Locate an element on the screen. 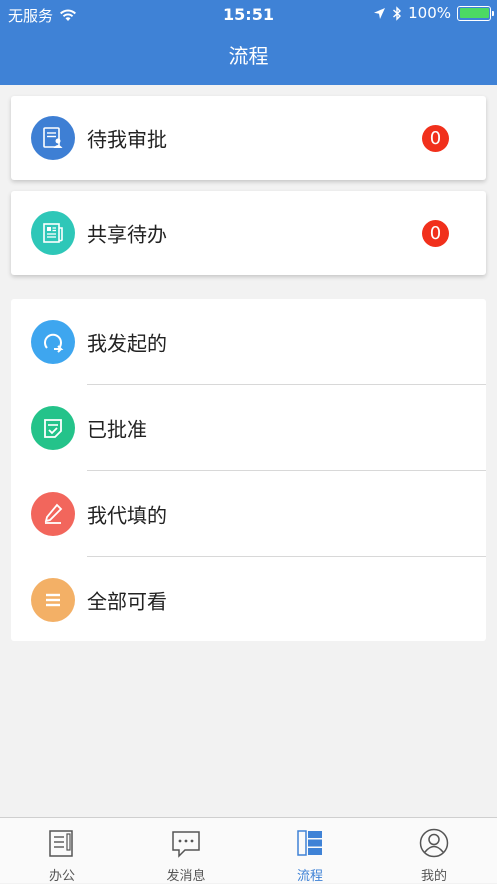 This screenshot has width=497, height=884. pencil-icon is located at coordinates (53, 514).